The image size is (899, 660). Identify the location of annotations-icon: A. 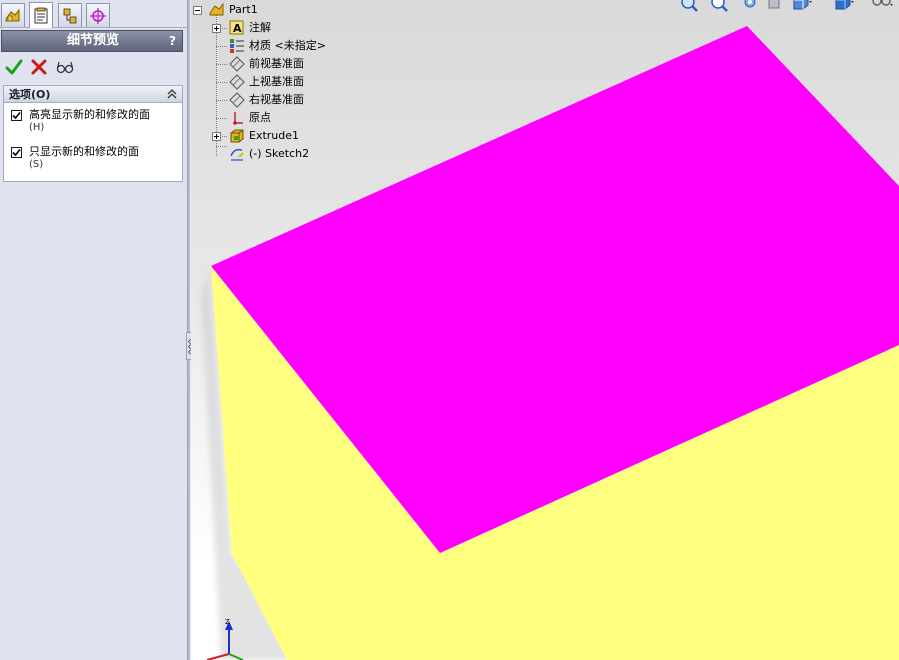
(237, 28).